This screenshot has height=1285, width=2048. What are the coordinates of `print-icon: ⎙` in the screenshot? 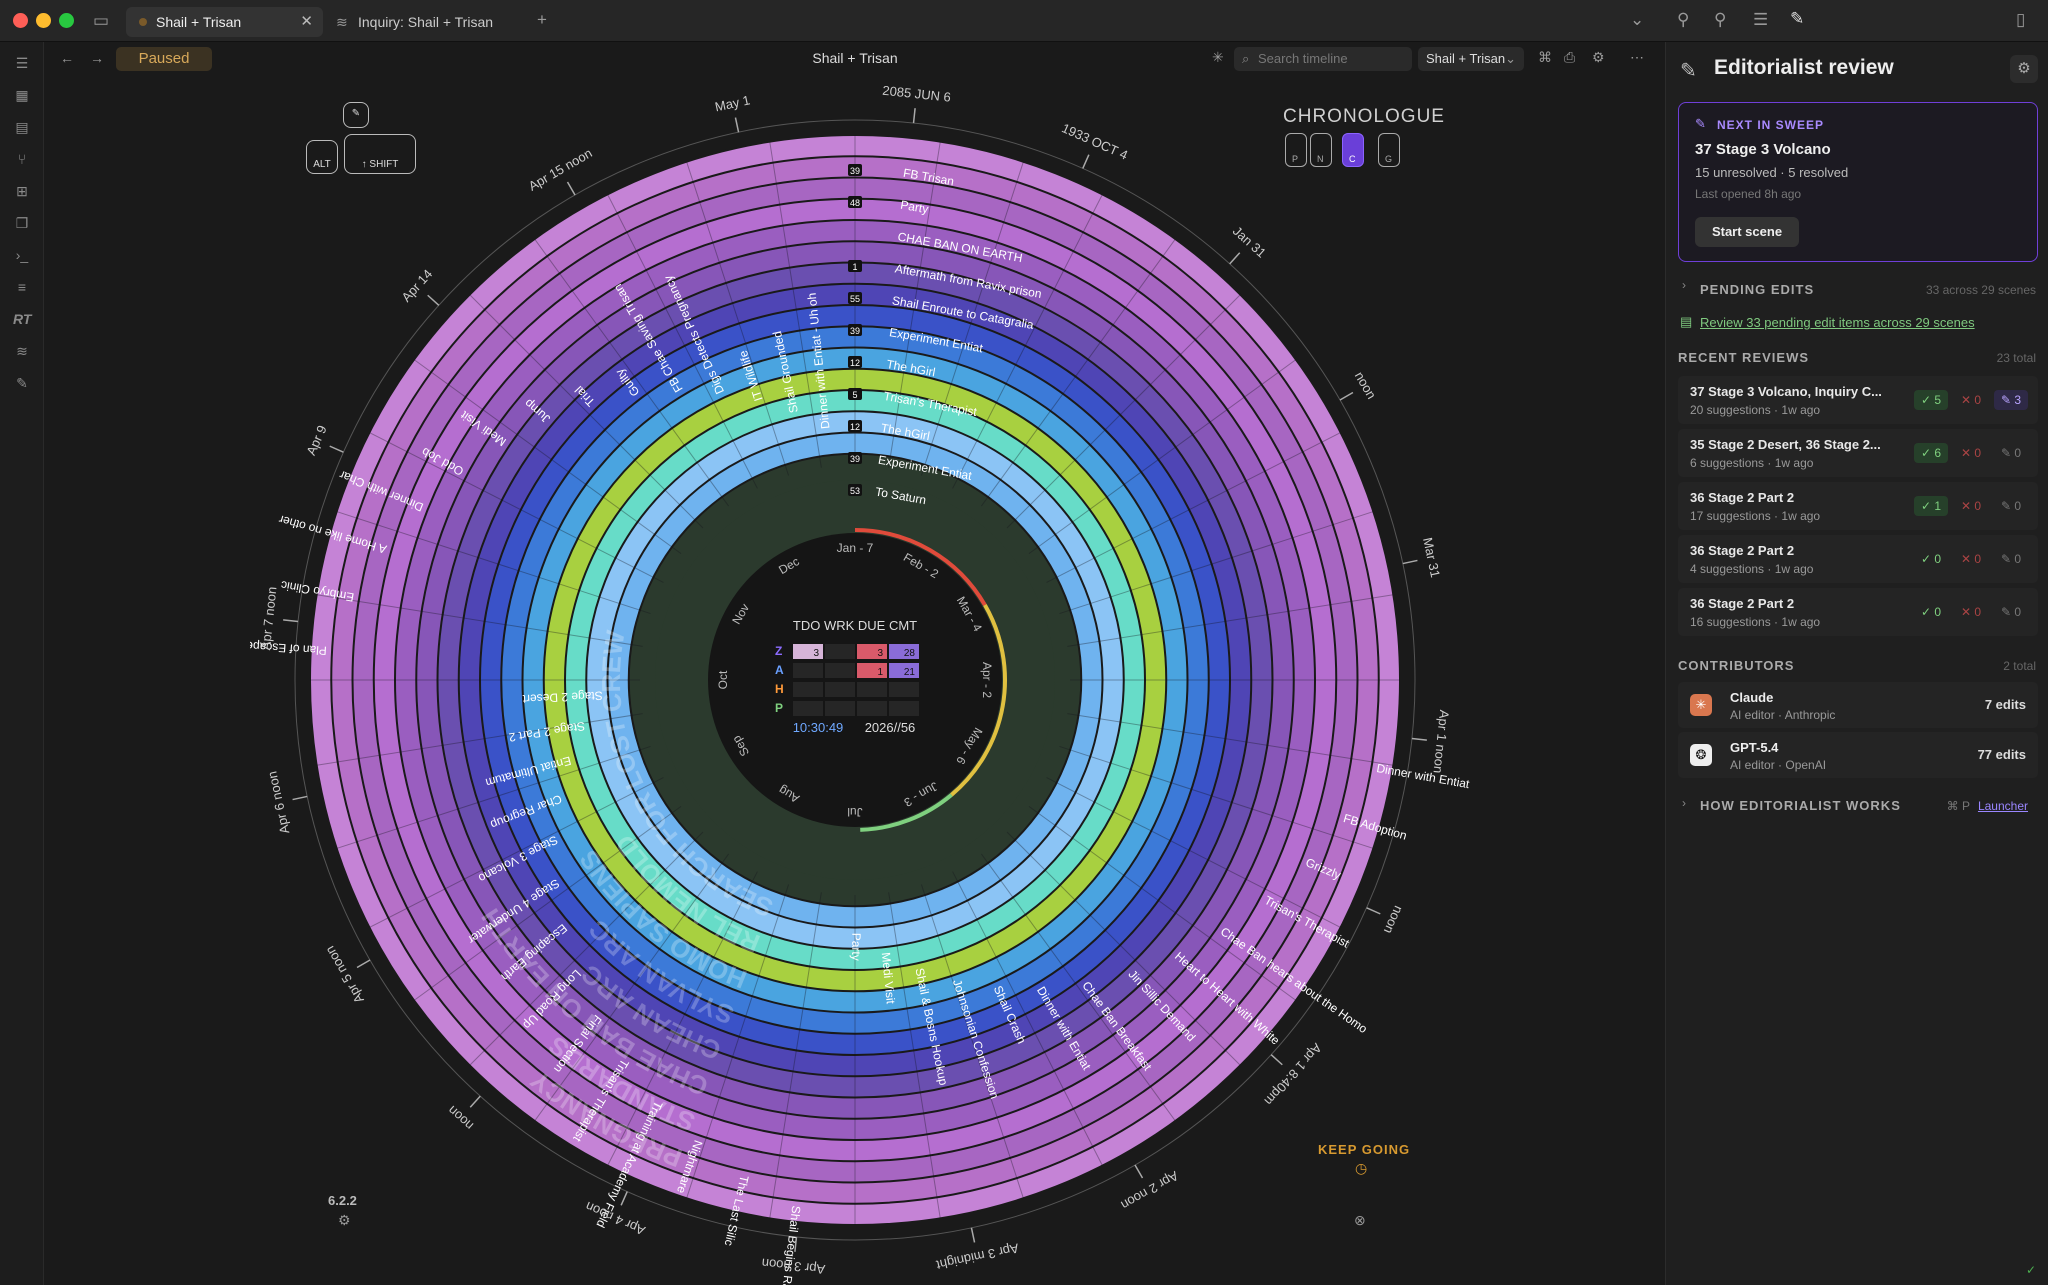 It's located at (1569, 57).